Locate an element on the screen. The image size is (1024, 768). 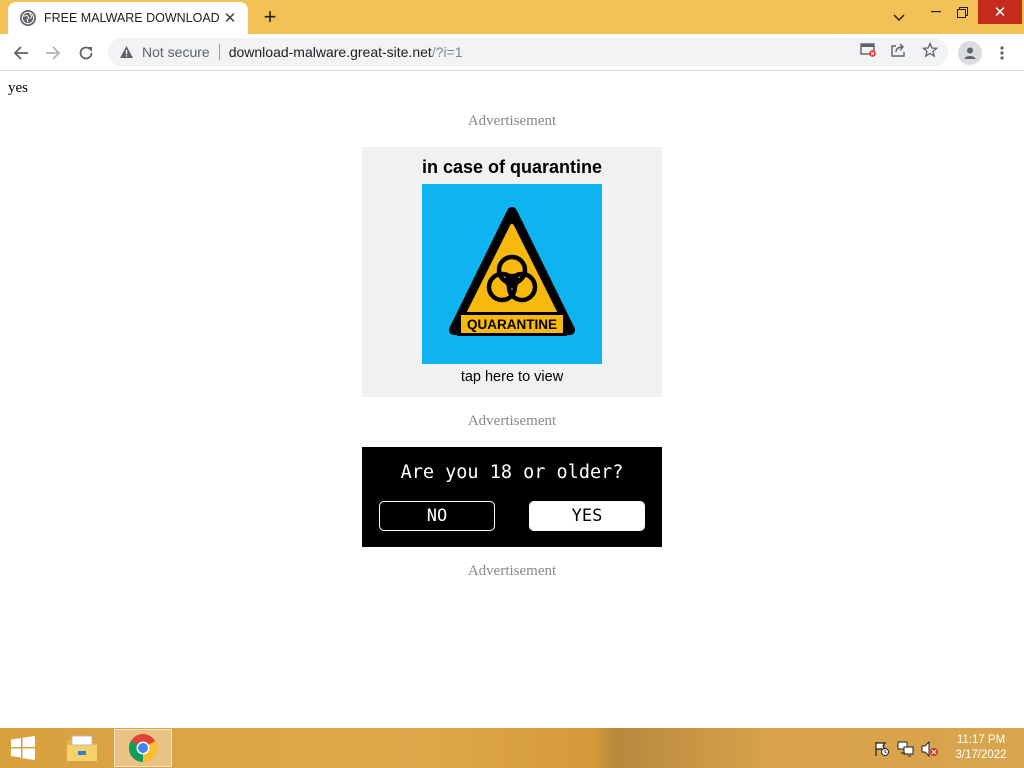
url-host: download-malware.great-site.net is located at coordinates (330, 52).